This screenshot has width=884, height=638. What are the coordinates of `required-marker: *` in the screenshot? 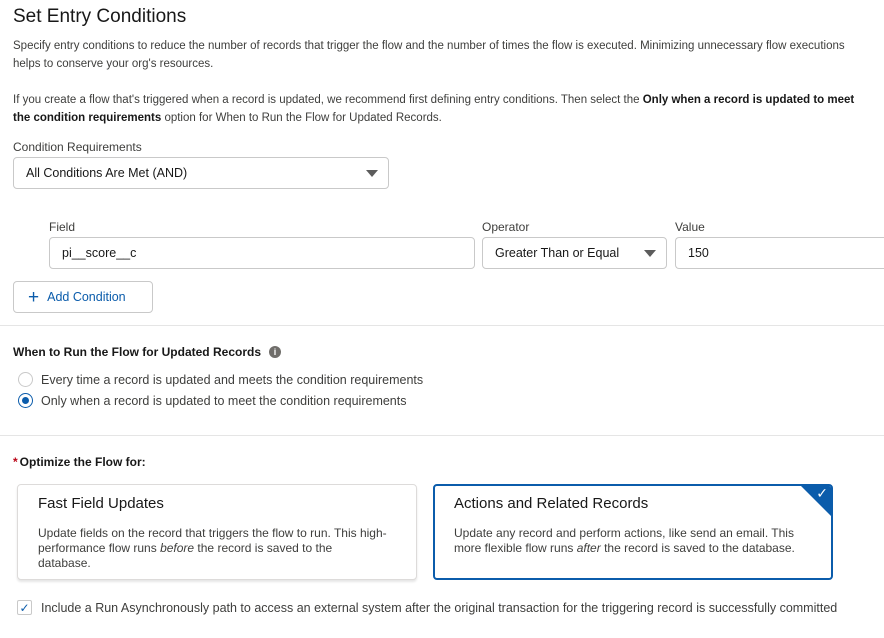 It's located at (15, 462).